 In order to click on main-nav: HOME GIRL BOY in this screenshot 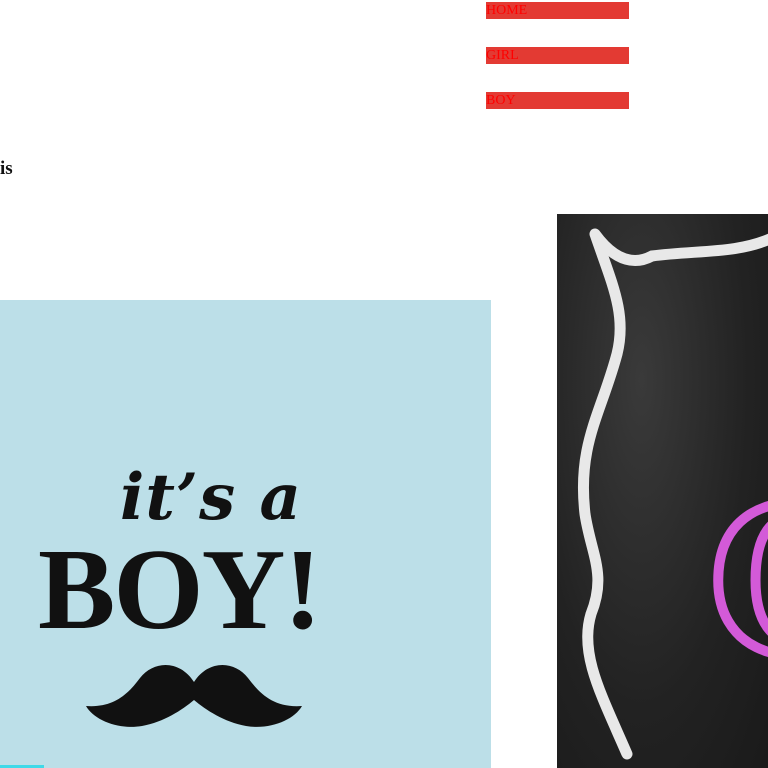, I will do `click(557, 69)`.